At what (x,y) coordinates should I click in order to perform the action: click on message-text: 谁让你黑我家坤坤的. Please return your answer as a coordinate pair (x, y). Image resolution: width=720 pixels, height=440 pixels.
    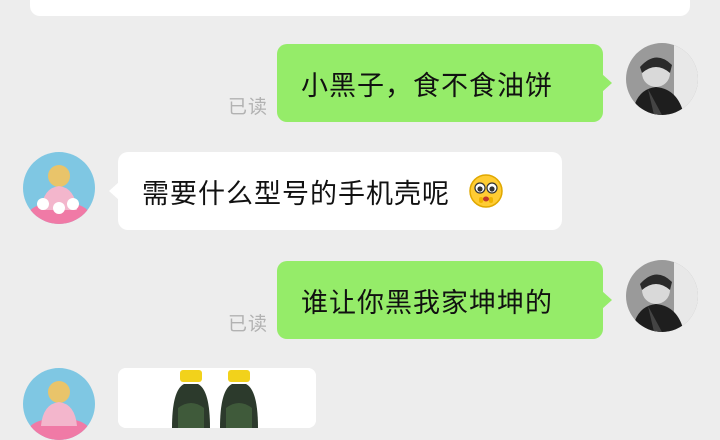
    Looking at the image, I should click on (427, 303).